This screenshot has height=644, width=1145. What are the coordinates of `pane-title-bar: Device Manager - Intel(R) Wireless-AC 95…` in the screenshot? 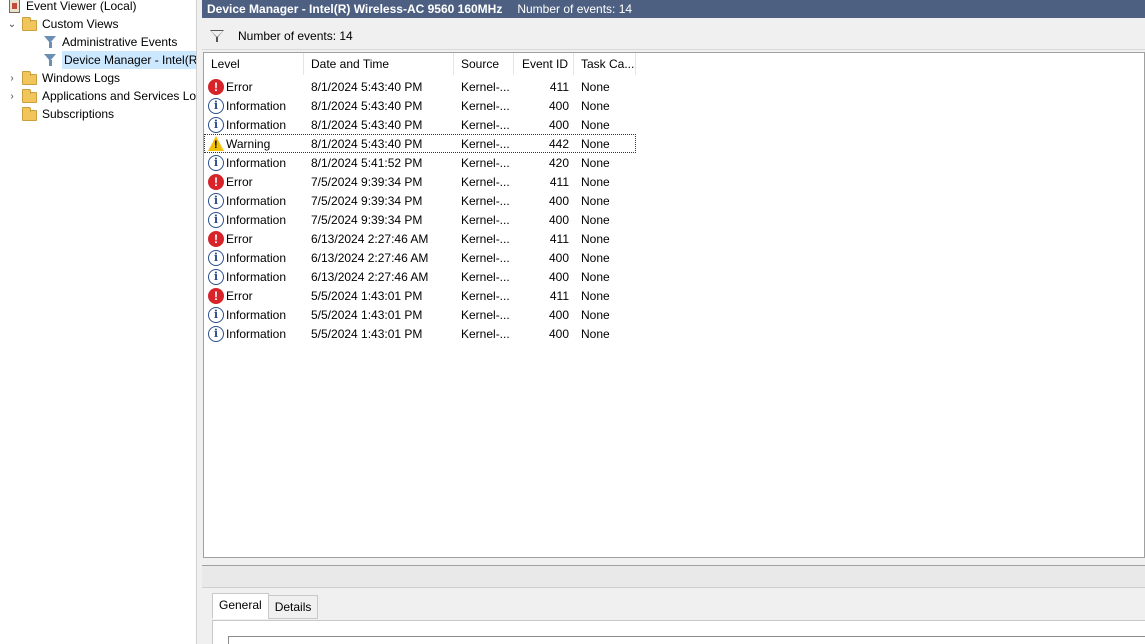 It's located at (673, 9).